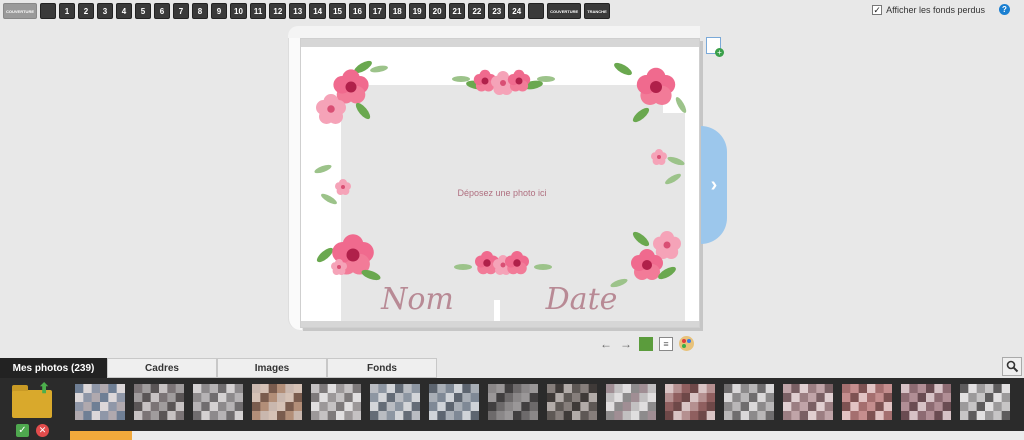  I want to click on page-button-20: 20, so click(437, 11).